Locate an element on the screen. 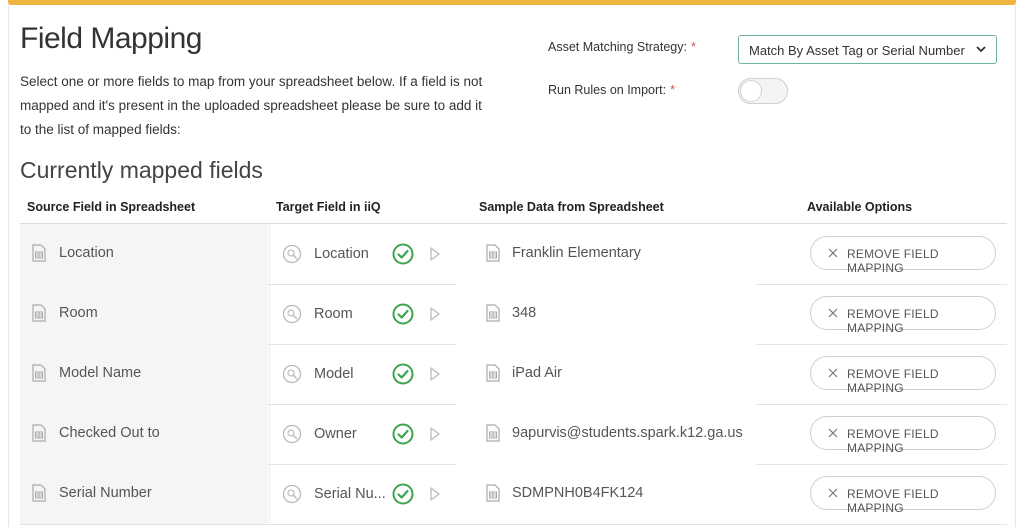  target-field-cell: Room is located at coordinates (363, 314).